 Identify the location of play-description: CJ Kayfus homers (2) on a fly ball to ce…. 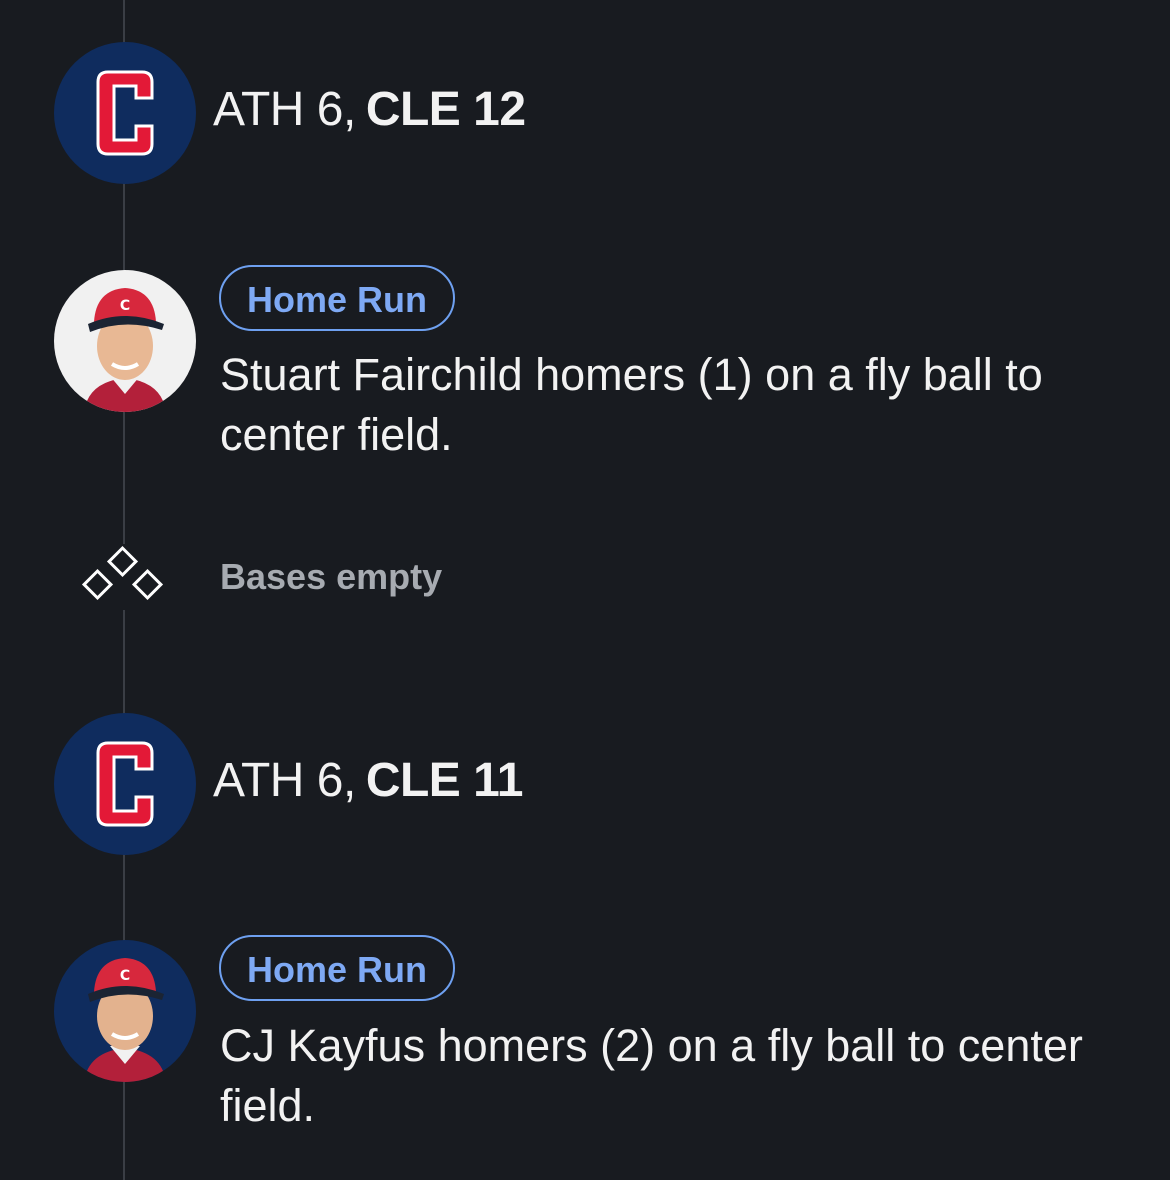
(651, 1075).